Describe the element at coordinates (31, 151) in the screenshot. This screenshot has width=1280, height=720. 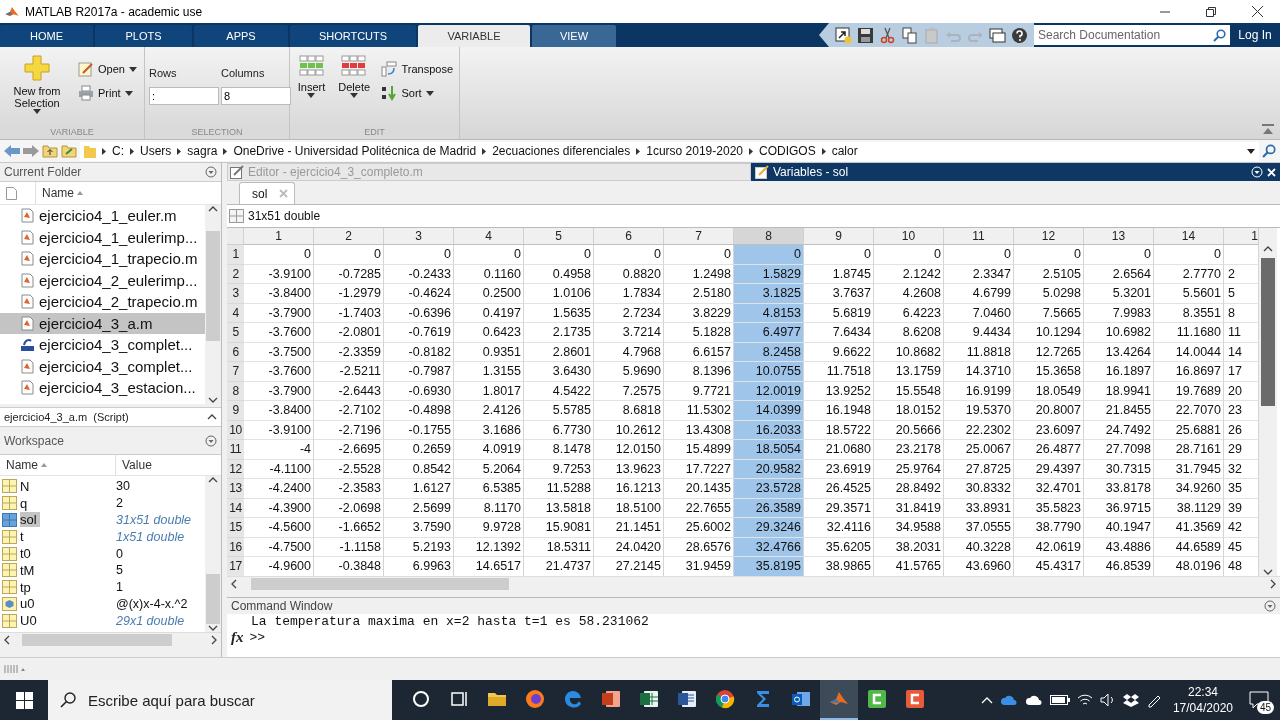
I see `forward-button` at that location.